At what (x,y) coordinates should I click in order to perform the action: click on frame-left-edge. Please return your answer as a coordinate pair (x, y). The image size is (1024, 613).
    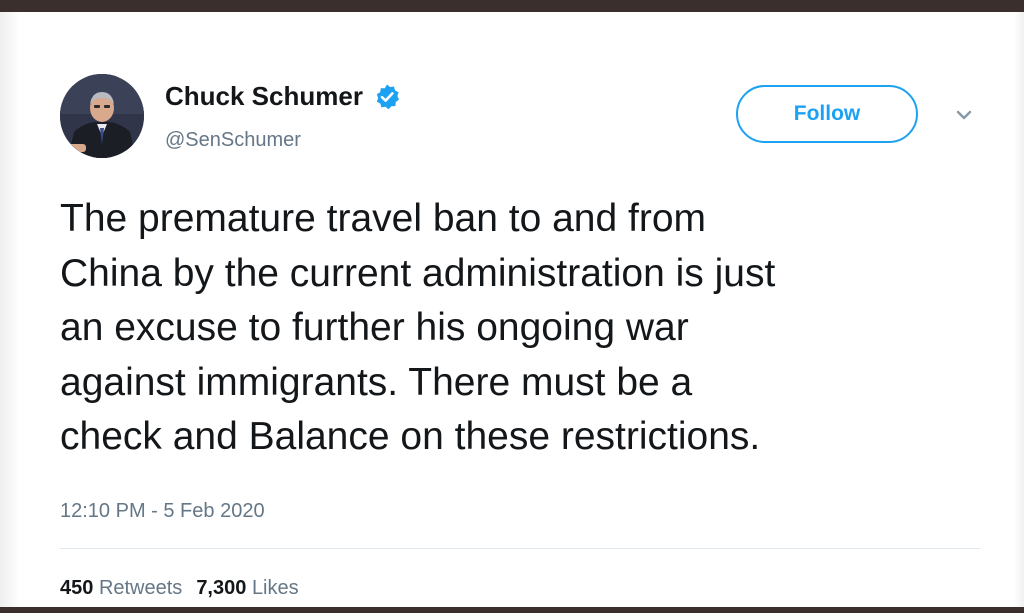
    Looking at the image, I should click on (10, 309).